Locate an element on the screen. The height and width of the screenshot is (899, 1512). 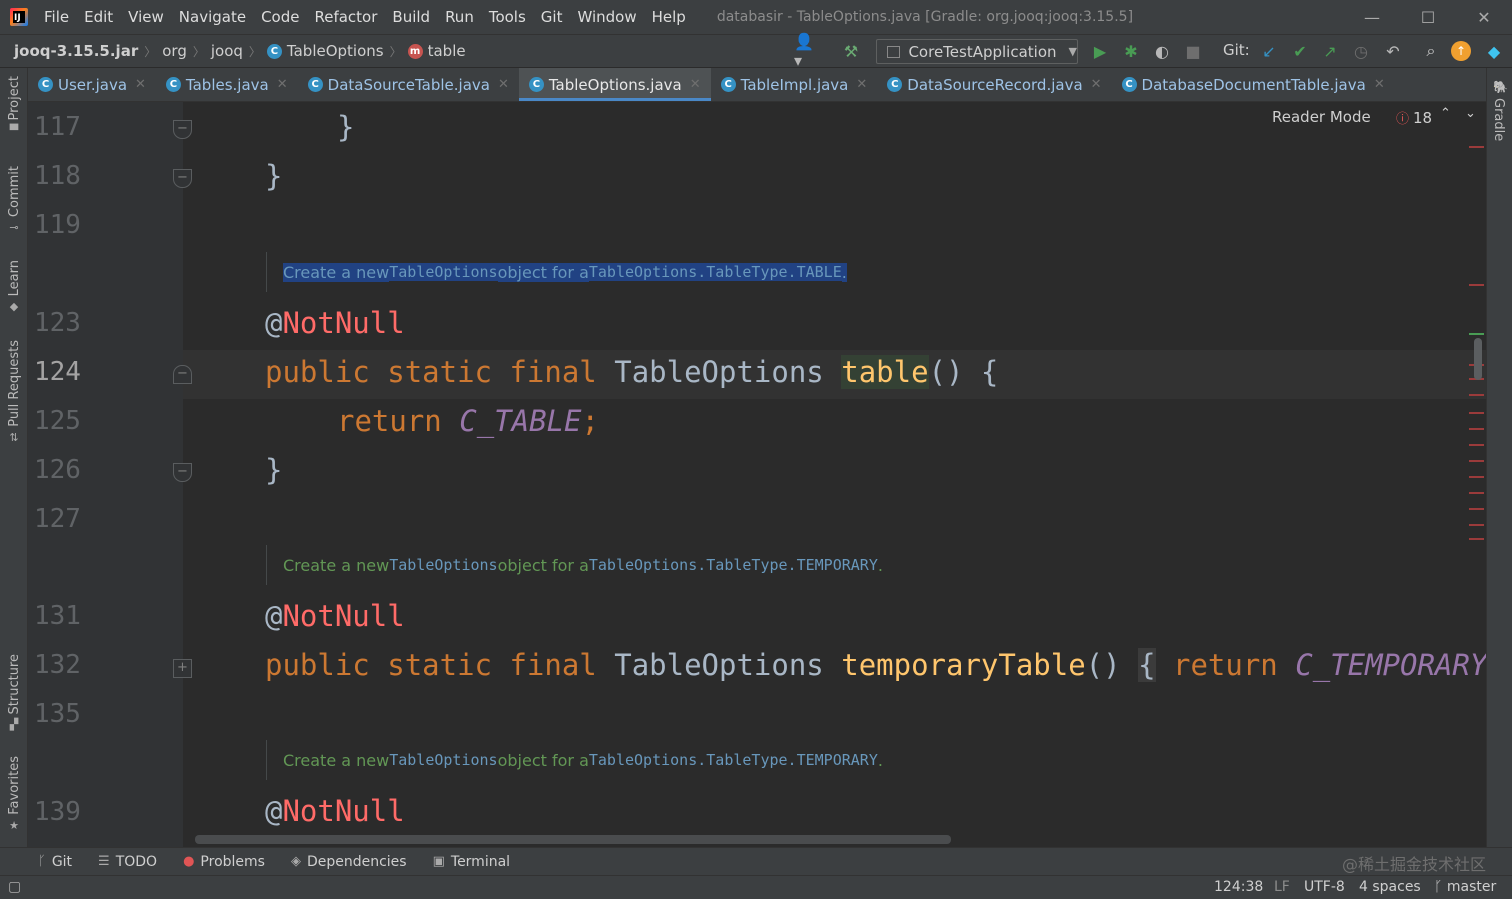
rollback-icon: ↶ is located at coordinates (1393, 51).